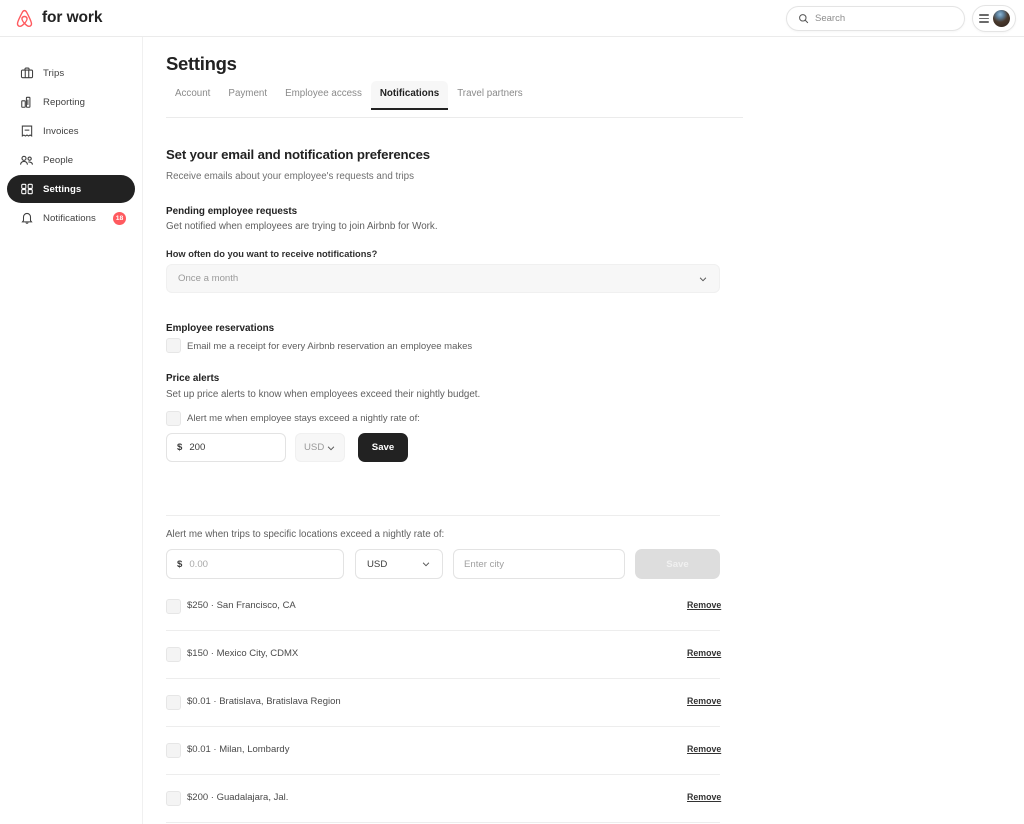  Describe the element at coordinates (173, 418) in the screenshot. I see `global-price-alert-checkbox` at that location.